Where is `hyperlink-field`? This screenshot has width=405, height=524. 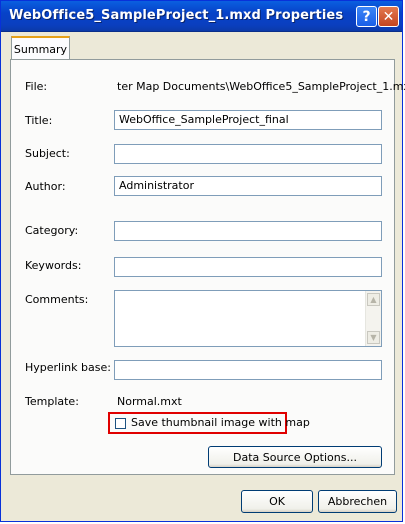 hyperlink-field is located at coordinates (248, 370).